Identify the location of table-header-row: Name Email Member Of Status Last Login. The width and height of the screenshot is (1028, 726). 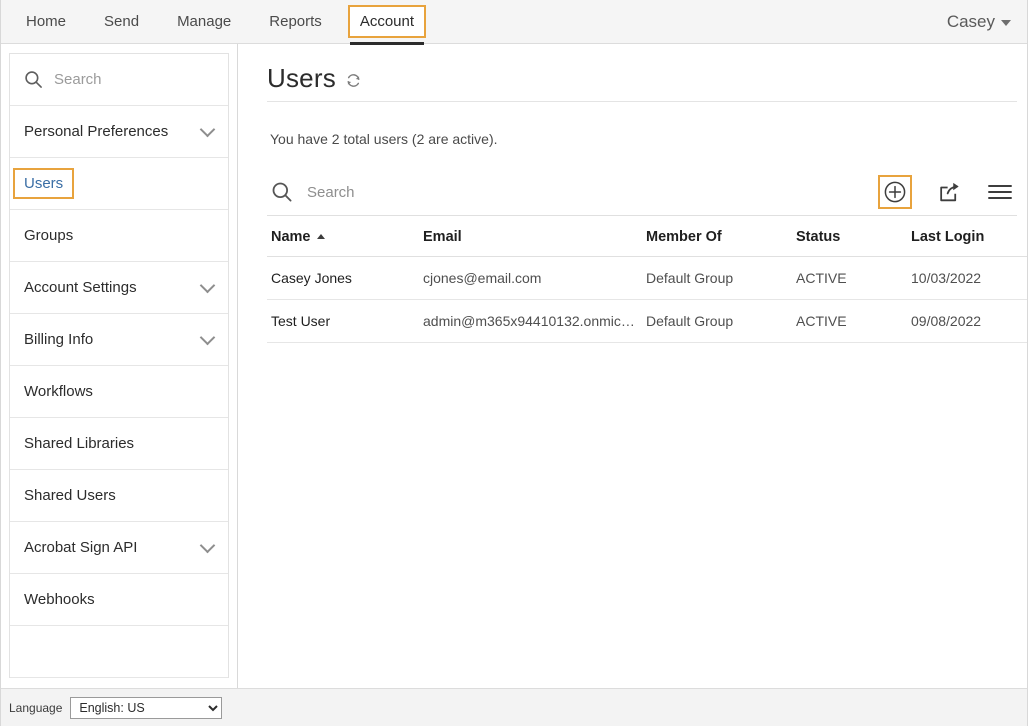
(647, 236).